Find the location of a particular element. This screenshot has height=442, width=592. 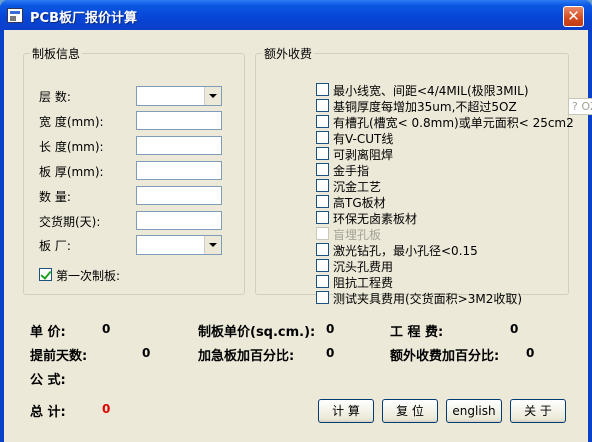

fee-label: 有槽孔(槽宽< 0.8mm)或单元面积< 25cm2 is located at coordinates (453, 123).